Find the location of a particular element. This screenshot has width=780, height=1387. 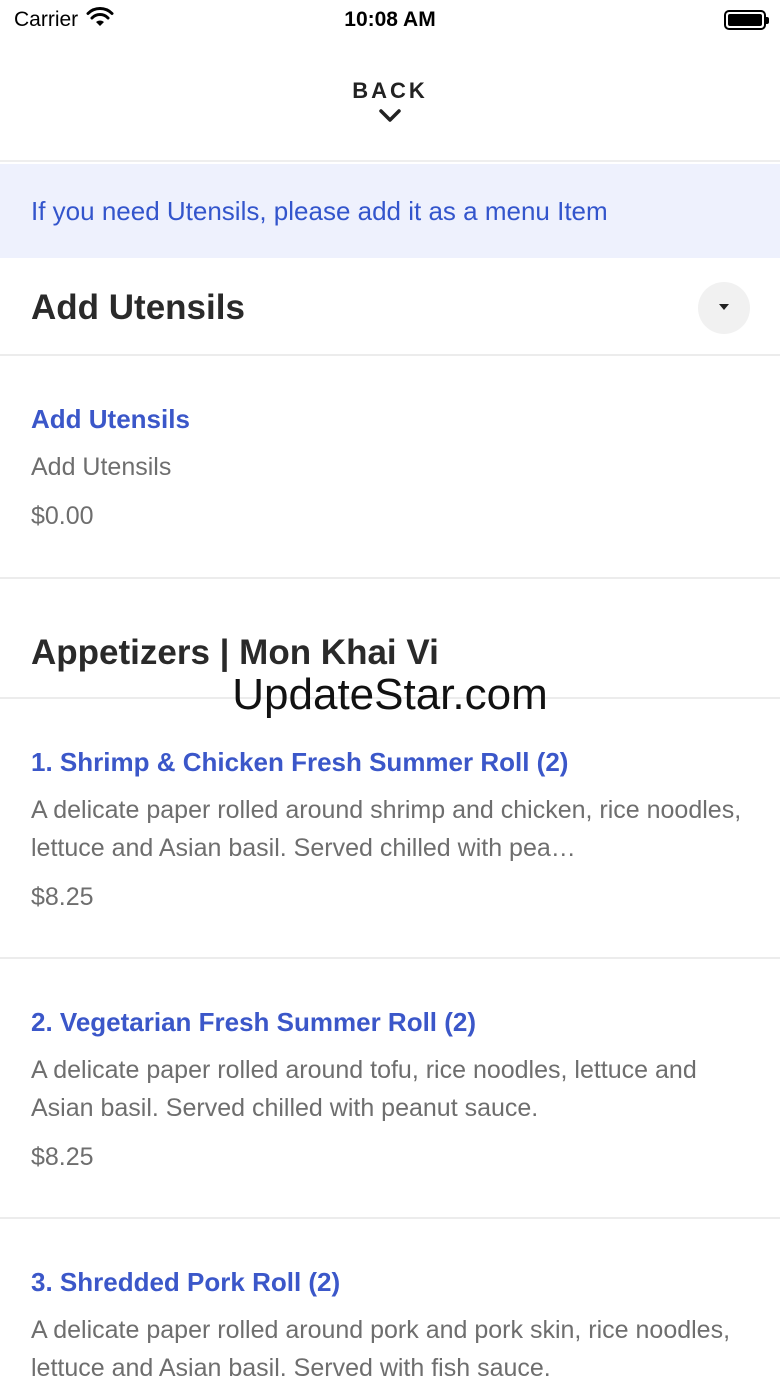

battery-icon is located at coordinates (746, 20).